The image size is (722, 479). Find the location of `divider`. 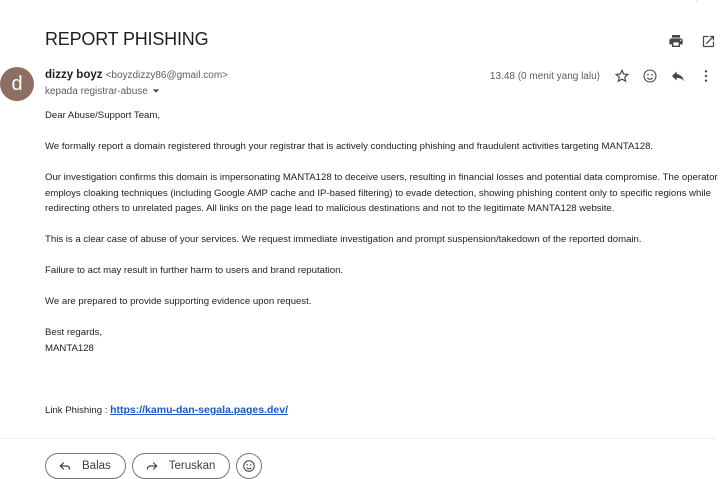

divider is located at coordinates (358, 438).